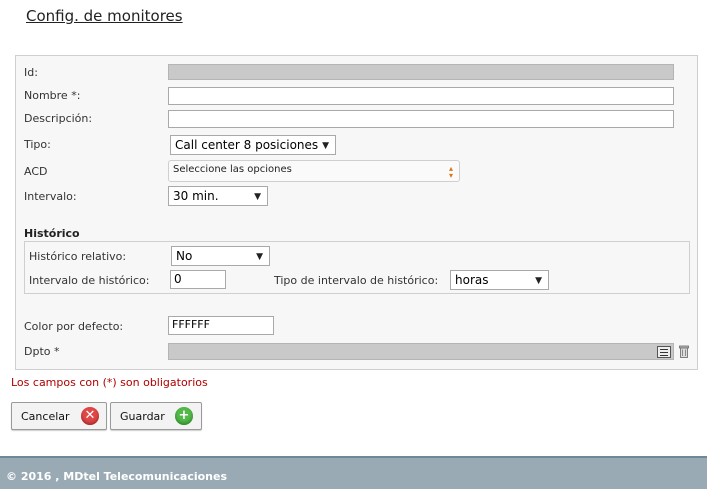 The image size is (707, 489). Describe the element at coordinates (142, 416) in the screenshot. I see `save-button-label: Guardar` at that location.